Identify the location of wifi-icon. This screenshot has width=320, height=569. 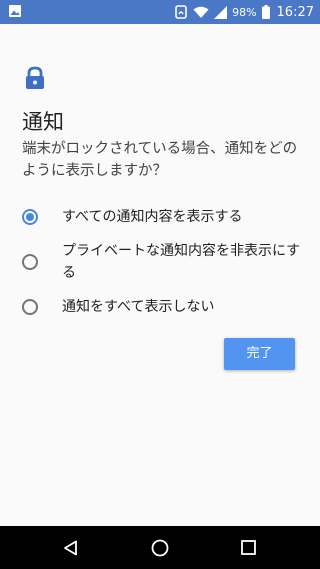
(201, 12).